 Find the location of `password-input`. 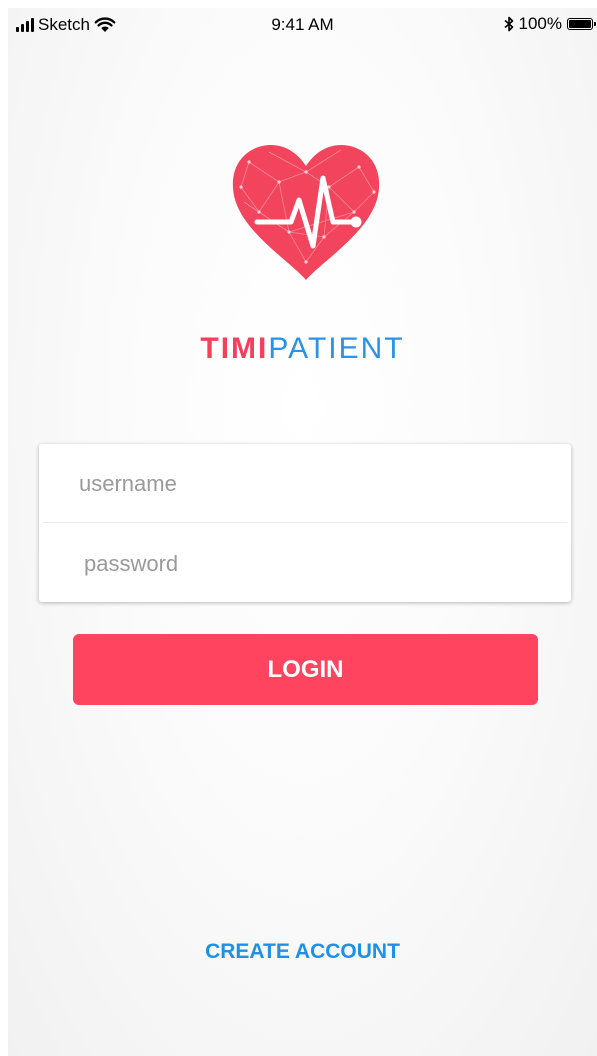

password-input is located at coordinates (328, 564).